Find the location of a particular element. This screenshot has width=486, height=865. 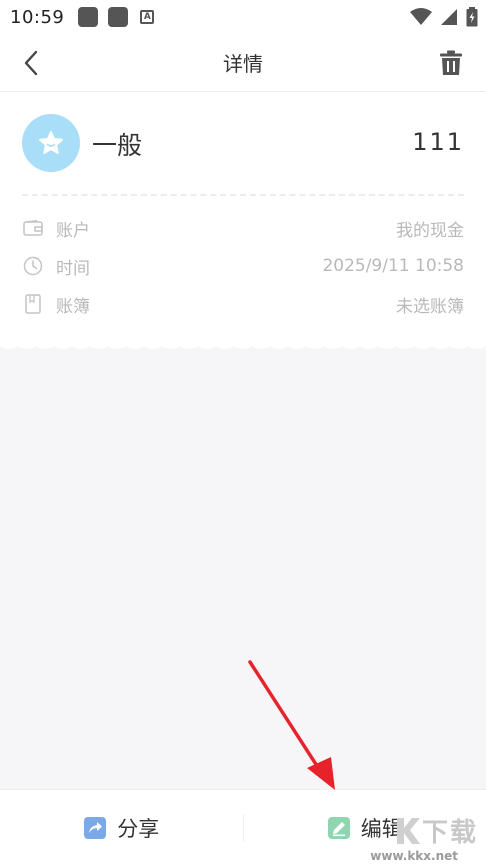

clock-icon is located at coordinates (33, 266).